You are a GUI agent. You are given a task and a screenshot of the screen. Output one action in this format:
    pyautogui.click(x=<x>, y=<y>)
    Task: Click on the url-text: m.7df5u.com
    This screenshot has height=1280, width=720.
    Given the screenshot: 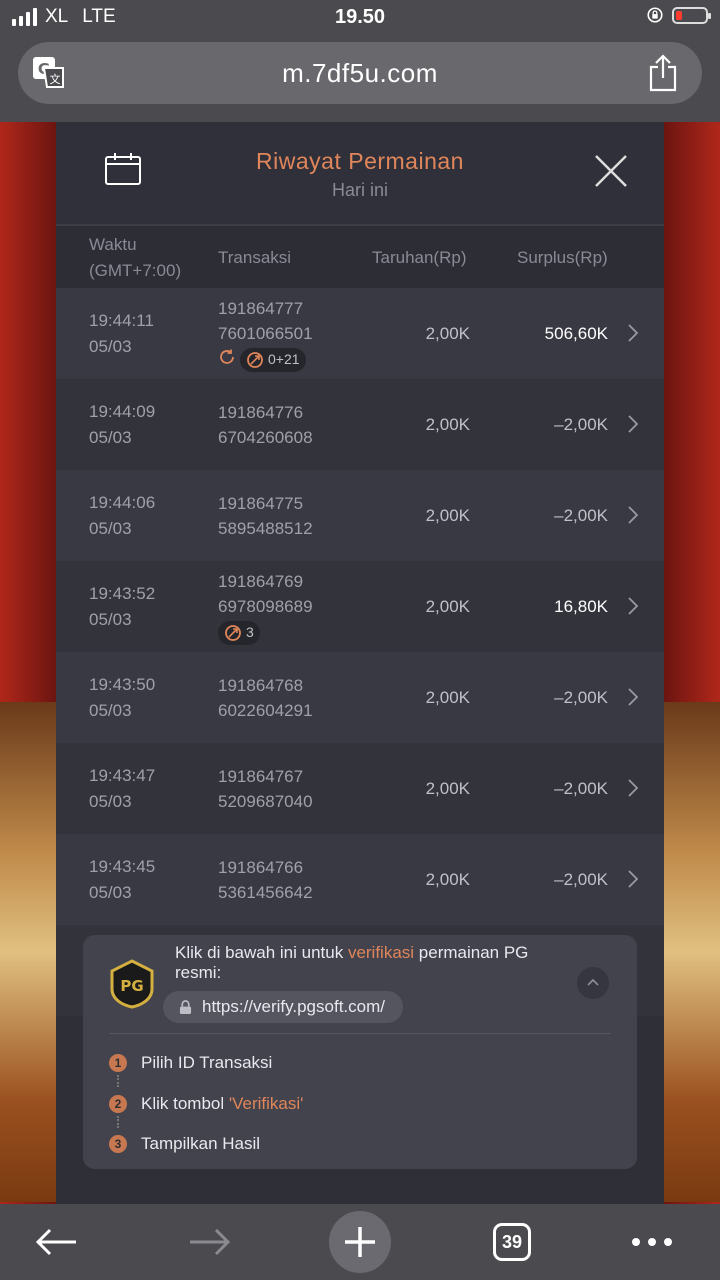 What is the action you would take?
    pyautogui.click(x=360, y=73)
    